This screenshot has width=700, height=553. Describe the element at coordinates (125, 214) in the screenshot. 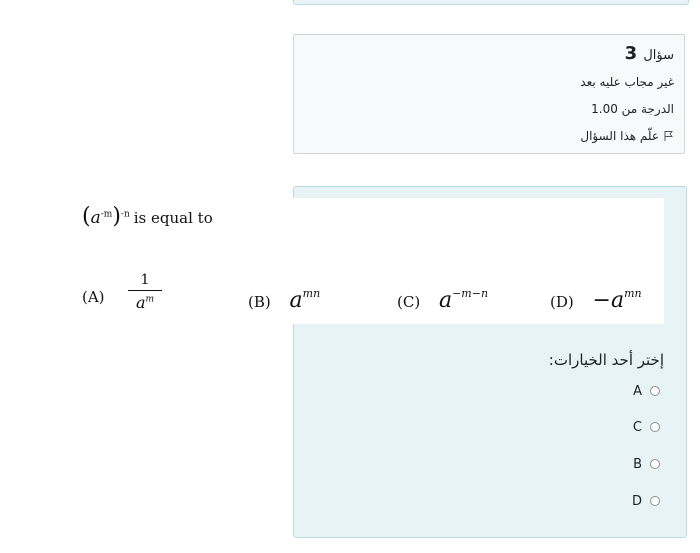

I see `stem-outer-exponent: -n` at that location.